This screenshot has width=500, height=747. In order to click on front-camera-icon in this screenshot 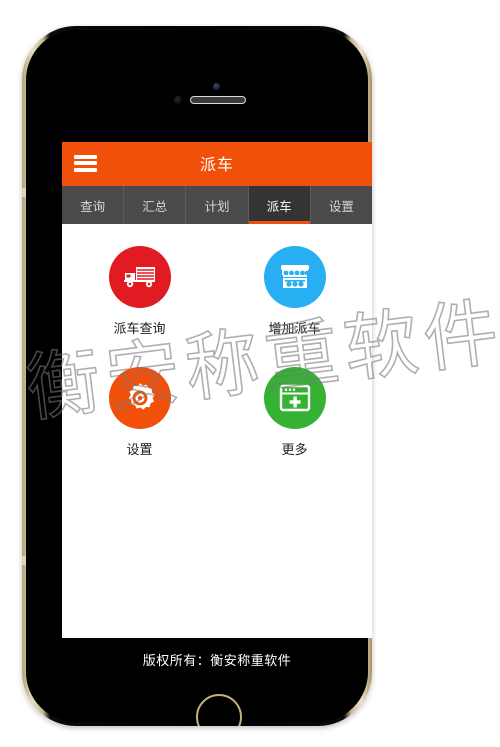, I will do `click(178, 100)`.